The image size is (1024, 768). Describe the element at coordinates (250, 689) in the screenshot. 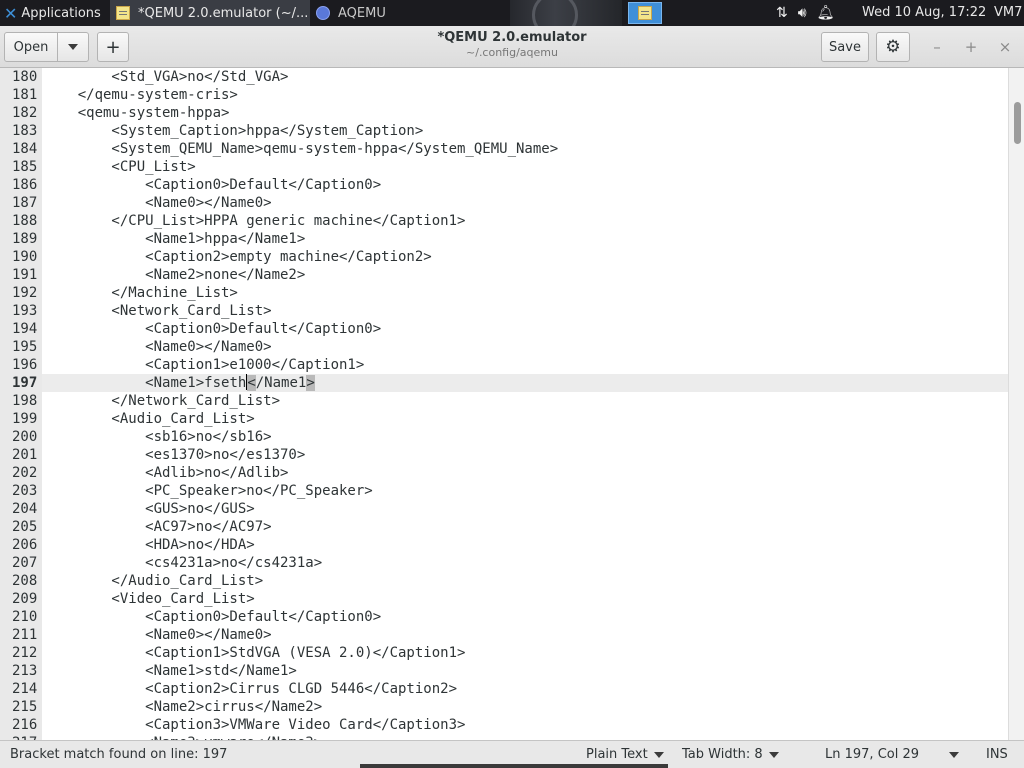

I see `line-text: <Caption2>Cirrus CLGD 5446</Caption2>` at that location.